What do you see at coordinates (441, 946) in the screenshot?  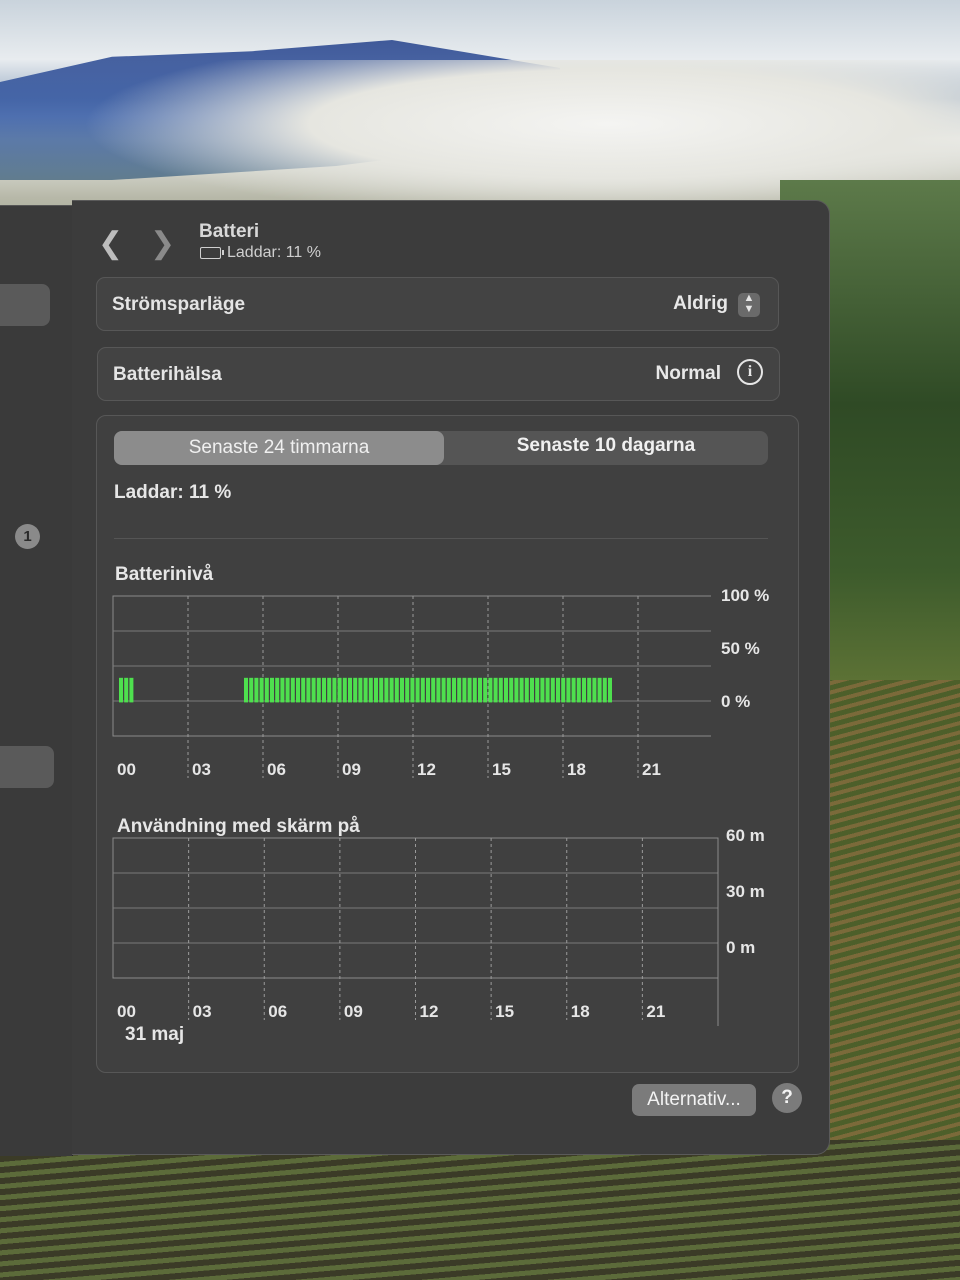 I see `screen-usage-chart: 00 03 06 09 12 15 18 21 60 m 30 m 0 m` at bounding box center [441, 946].